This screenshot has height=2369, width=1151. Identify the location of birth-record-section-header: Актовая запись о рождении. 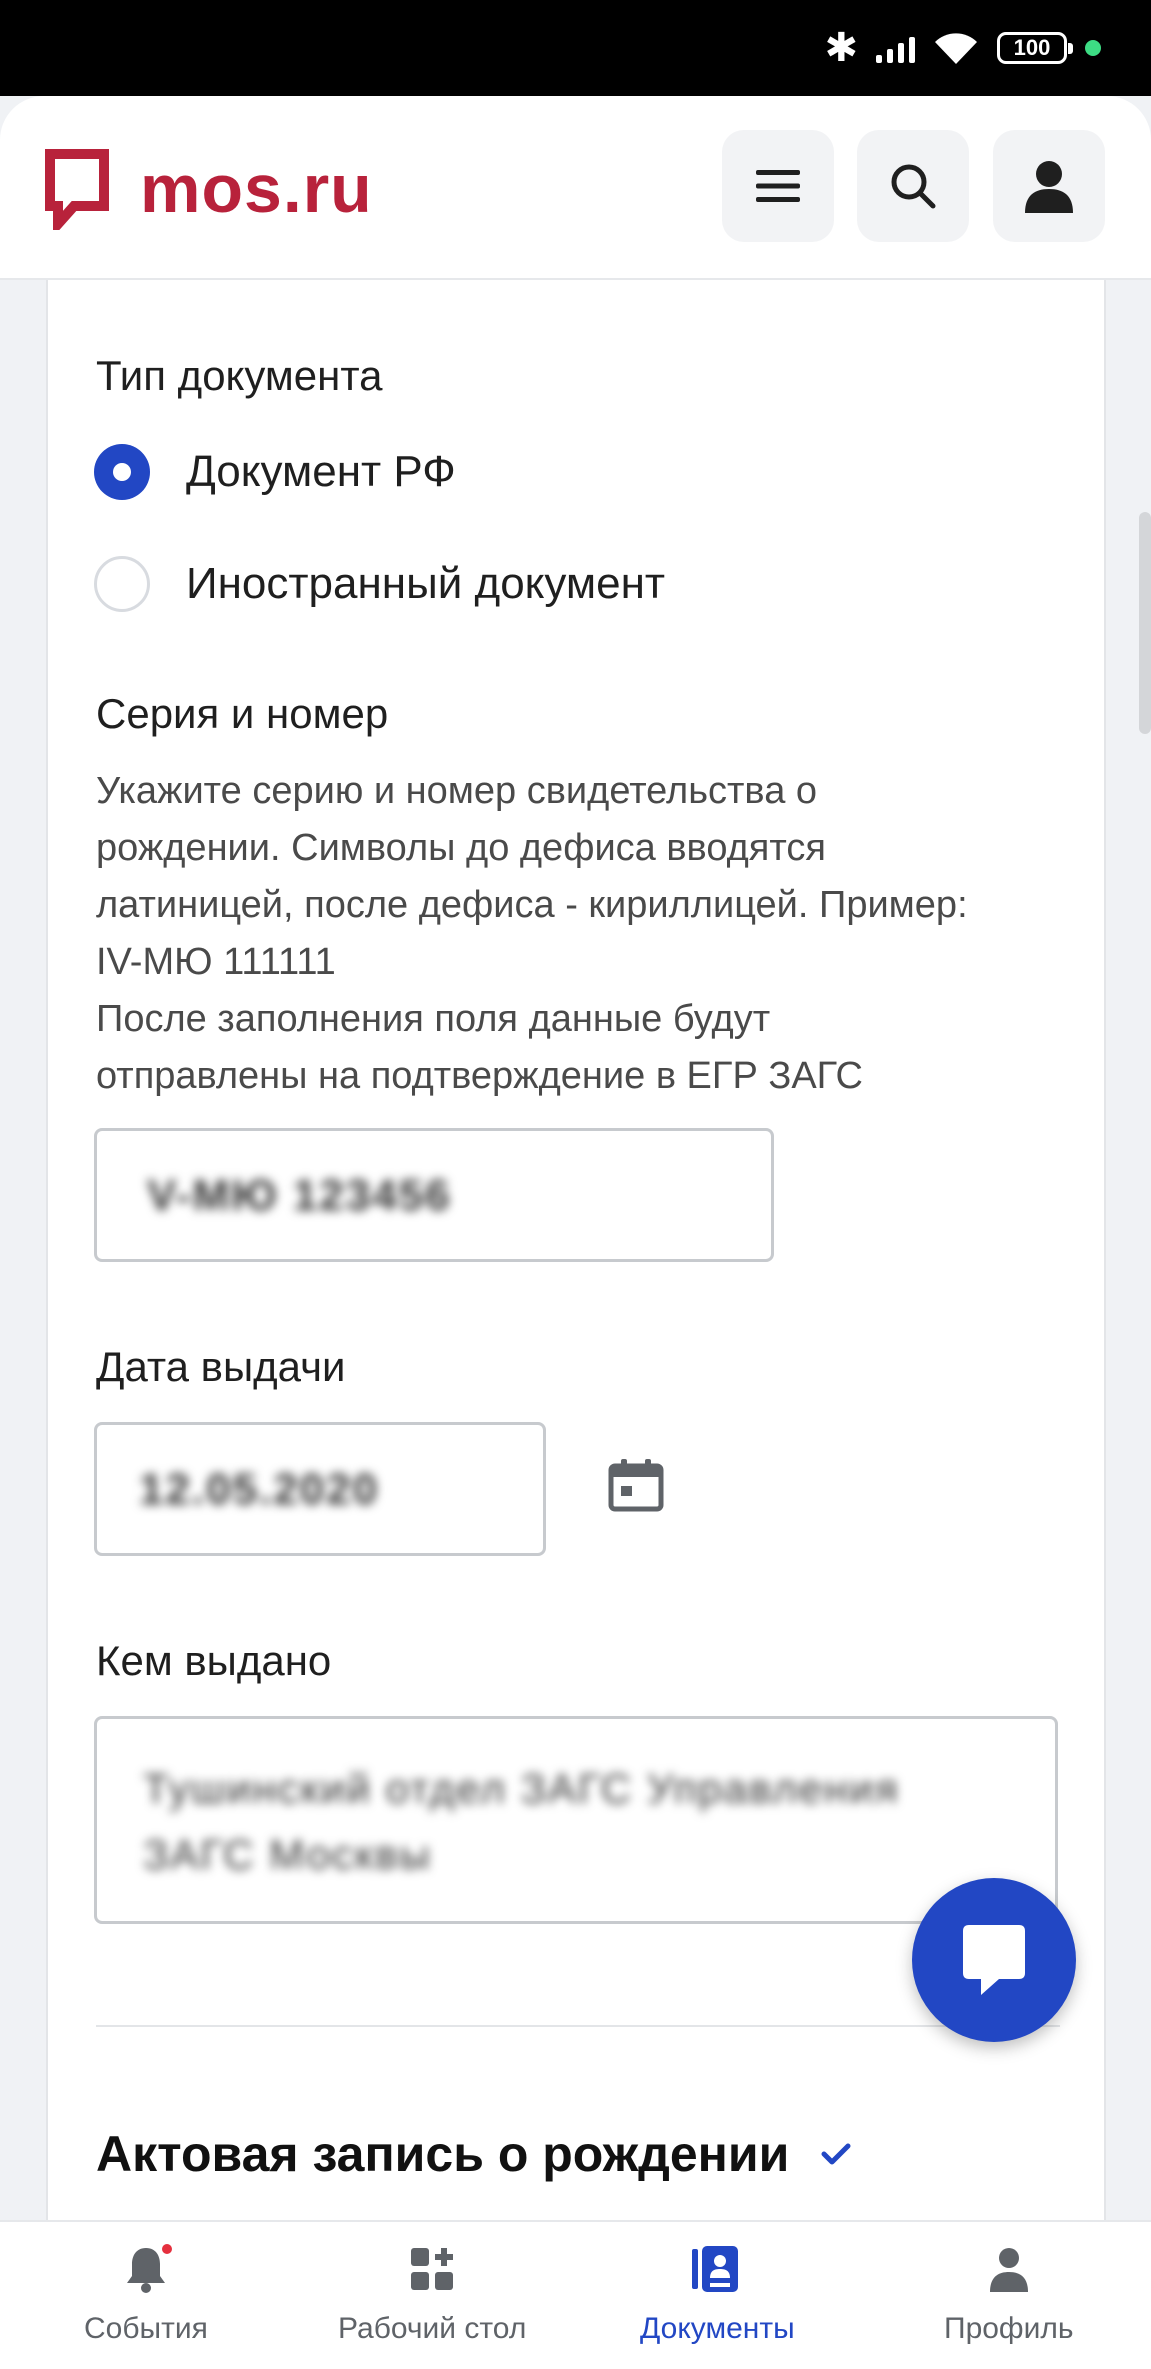
(473, 2154).